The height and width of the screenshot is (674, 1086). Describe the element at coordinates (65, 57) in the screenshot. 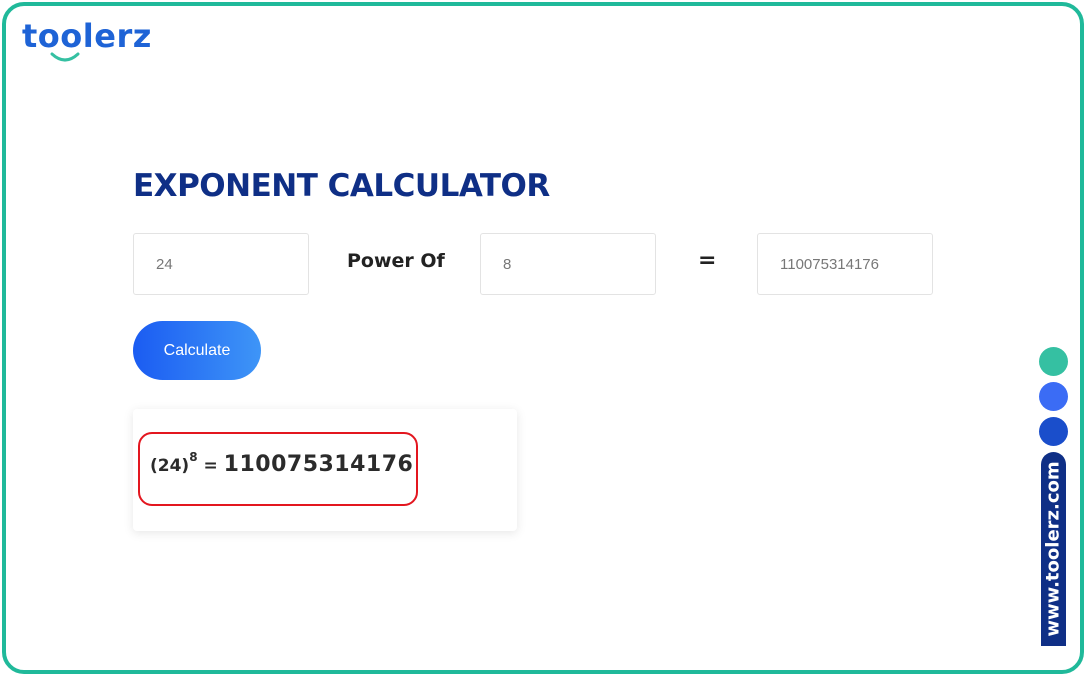

I see `logo-smile-icon` at that location.